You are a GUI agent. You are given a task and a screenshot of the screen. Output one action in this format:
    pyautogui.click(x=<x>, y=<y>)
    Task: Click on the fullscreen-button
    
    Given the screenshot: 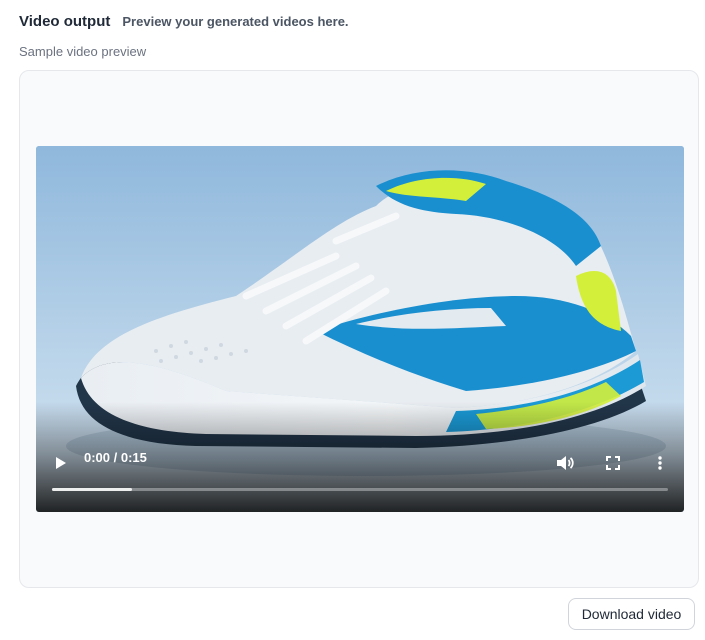 What is the action you would take?
    pyautogui.click(x=613, y=463)
    